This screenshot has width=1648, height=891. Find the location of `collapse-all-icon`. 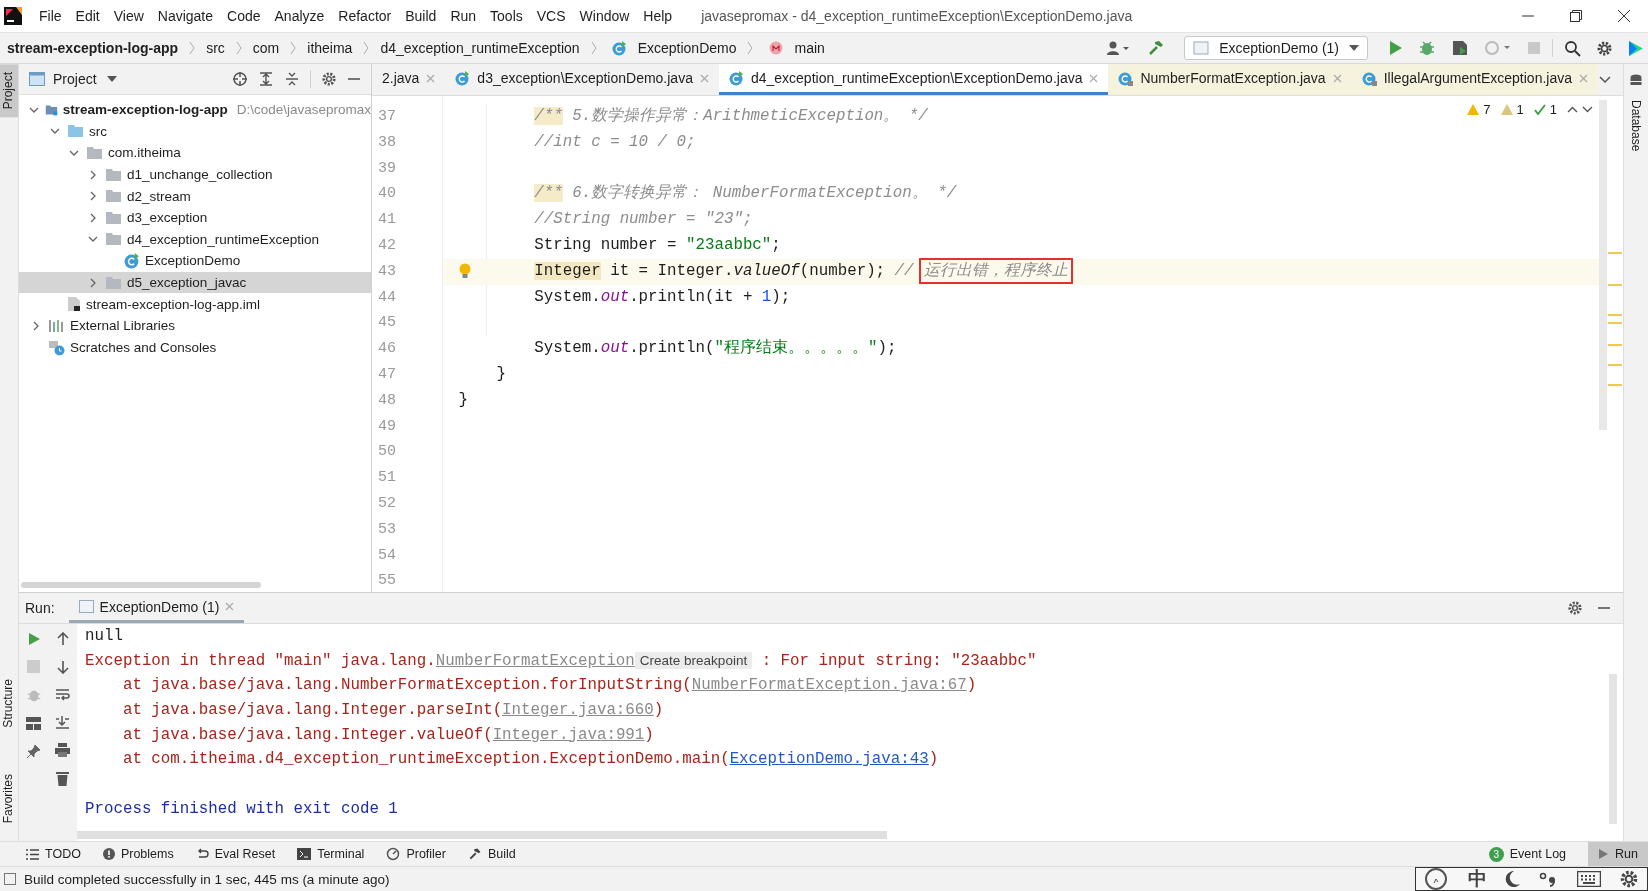

collapse-all-icon is located at coordinates (292, 79).